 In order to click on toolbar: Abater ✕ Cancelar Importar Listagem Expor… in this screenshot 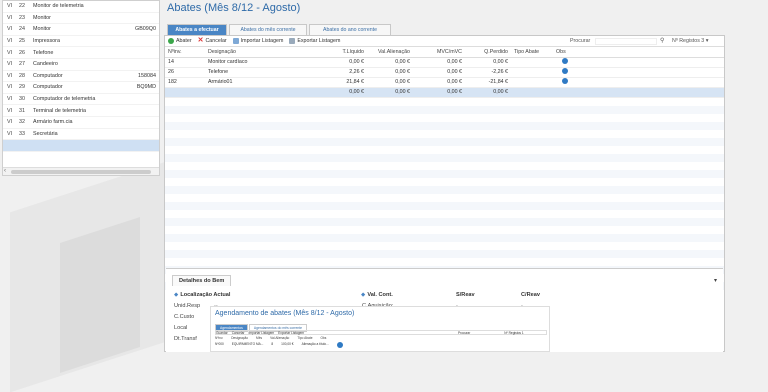, I will do `click(444, 41)`.